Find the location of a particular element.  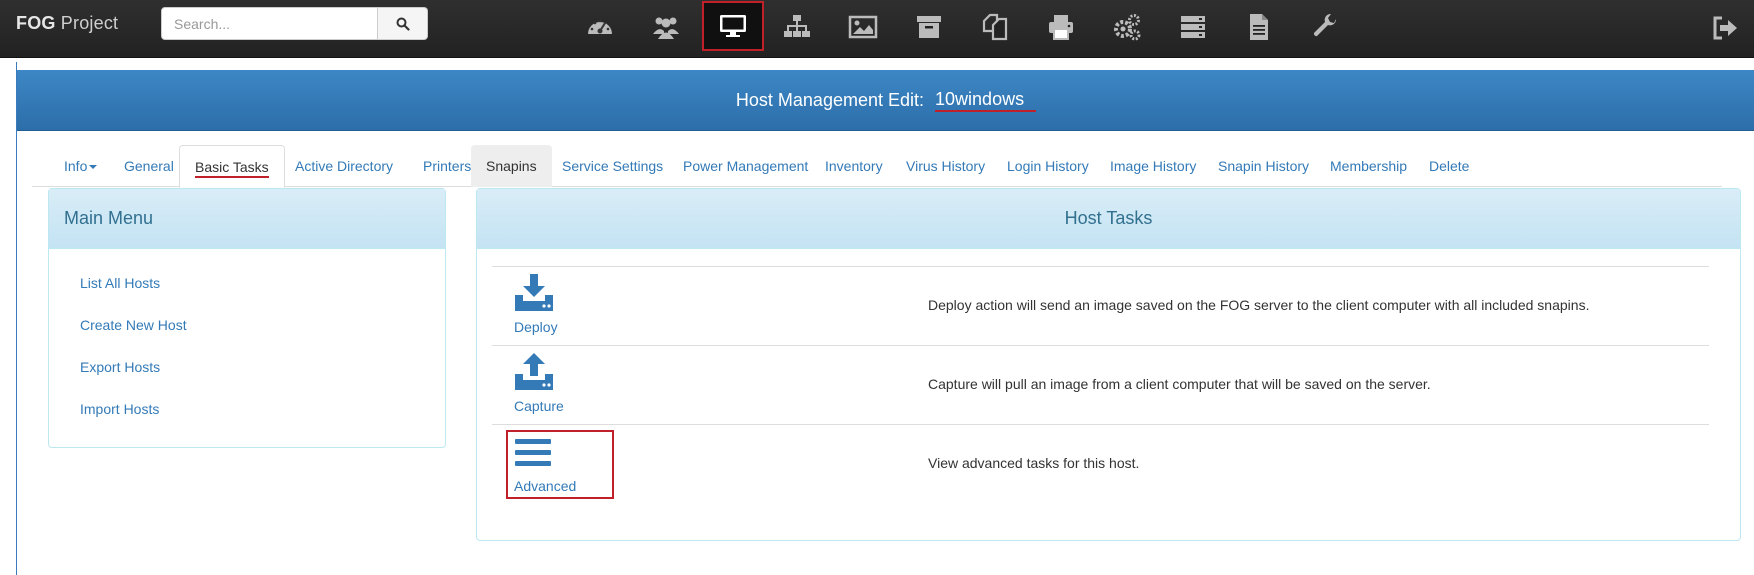

nav-dashboard is located at coordinates (600, 27).